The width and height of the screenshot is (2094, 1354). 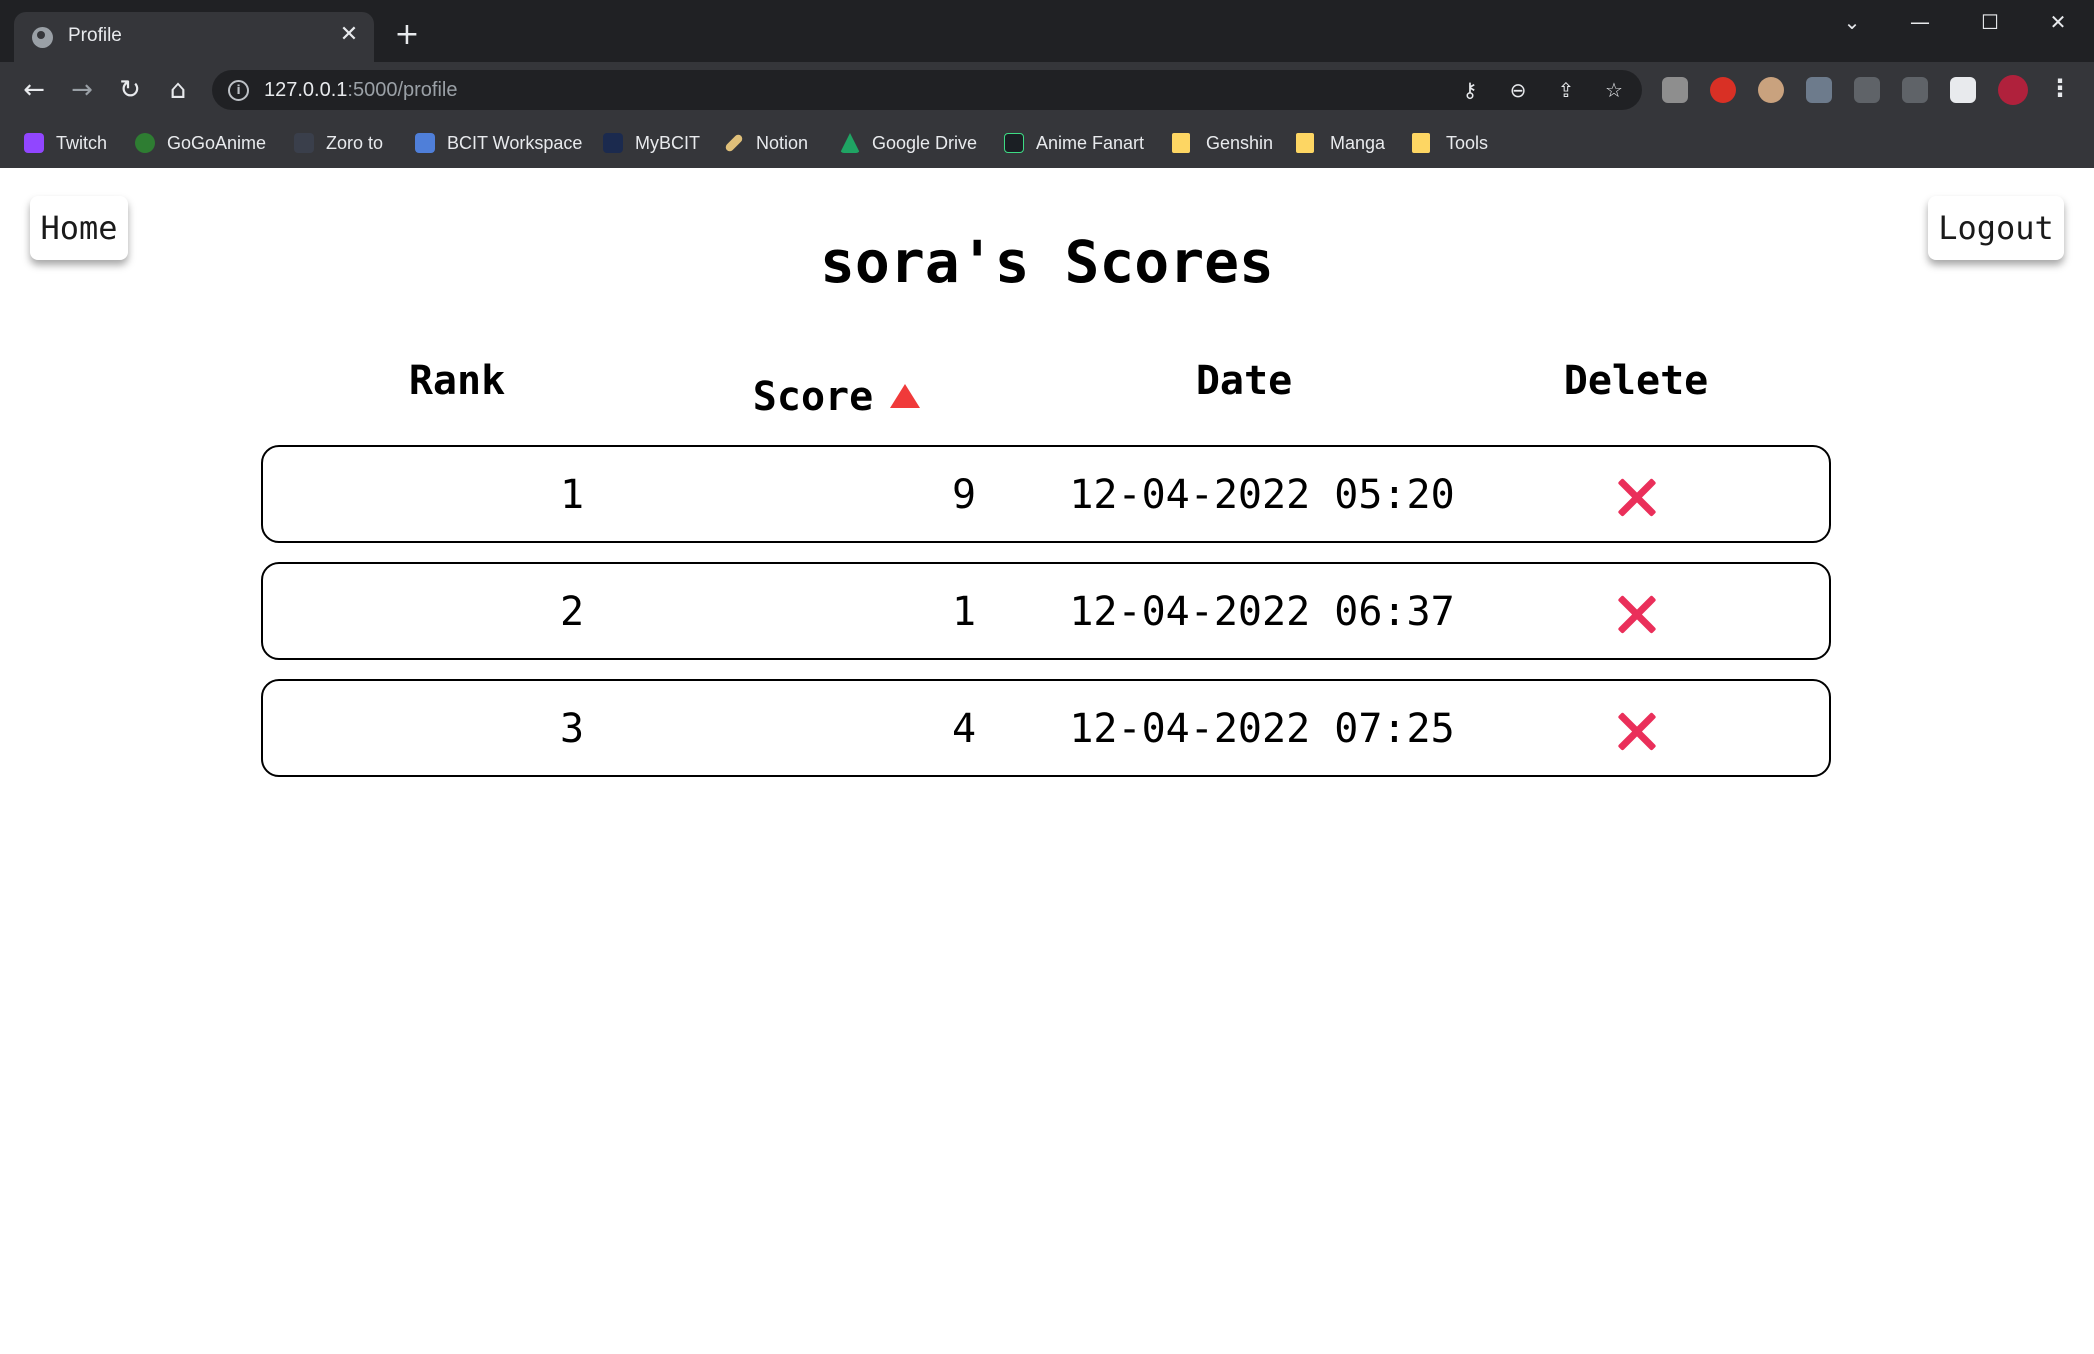 What do you see at coordinates (1852, 22) in the screenshot?
I see `chevron-down-icon: ⌄` at bounding box center [1852, 22].